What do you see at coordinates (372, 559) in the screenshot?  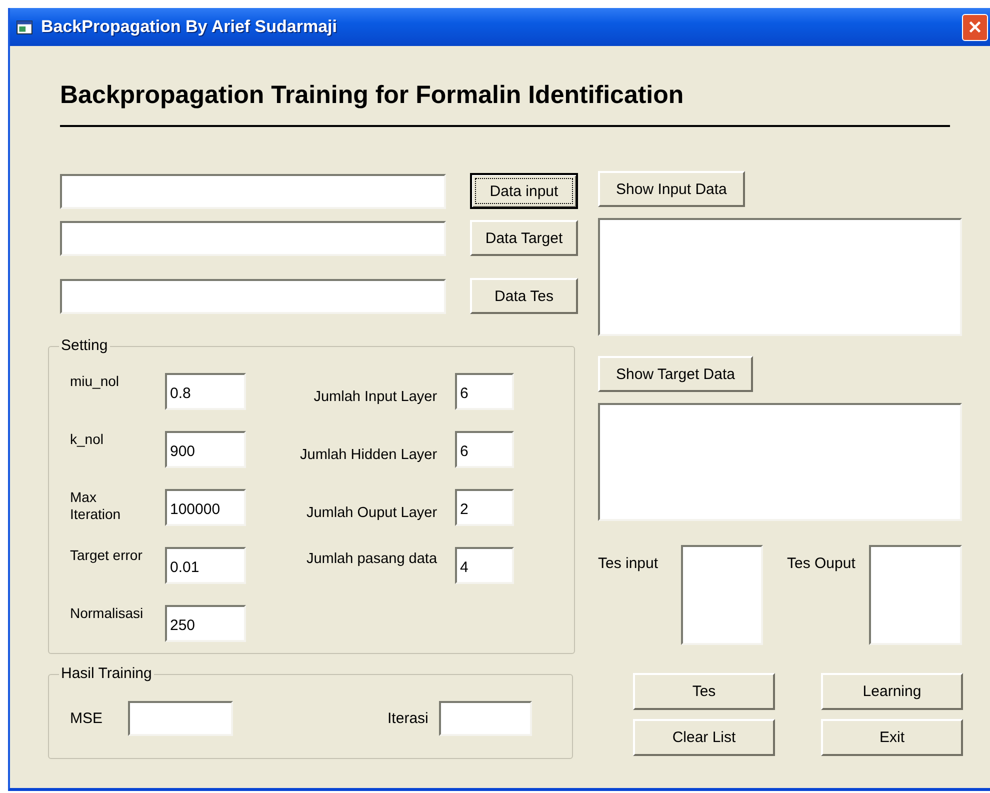 I see `field-label: Jumlah pasang data` at bounding box center [372, 559].